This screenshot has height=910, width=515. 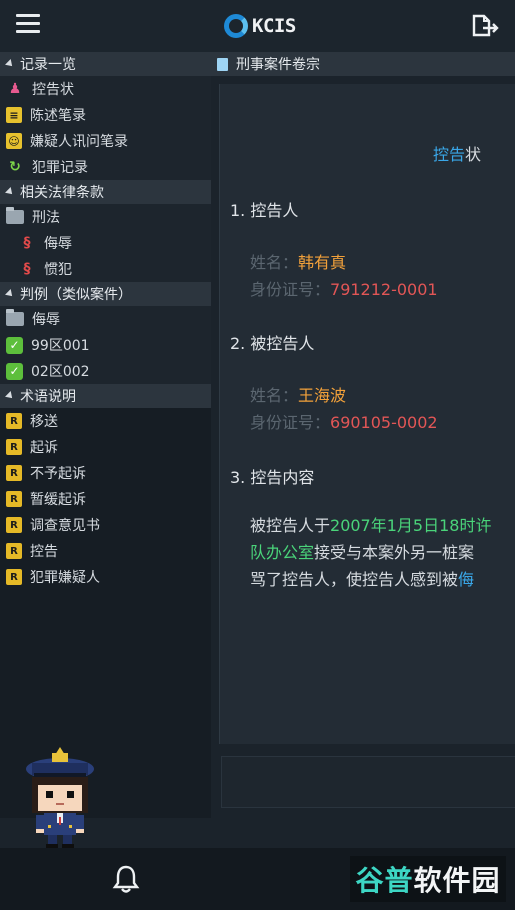 I want to click on document-title: 控告状, so click(x=457, y=153).